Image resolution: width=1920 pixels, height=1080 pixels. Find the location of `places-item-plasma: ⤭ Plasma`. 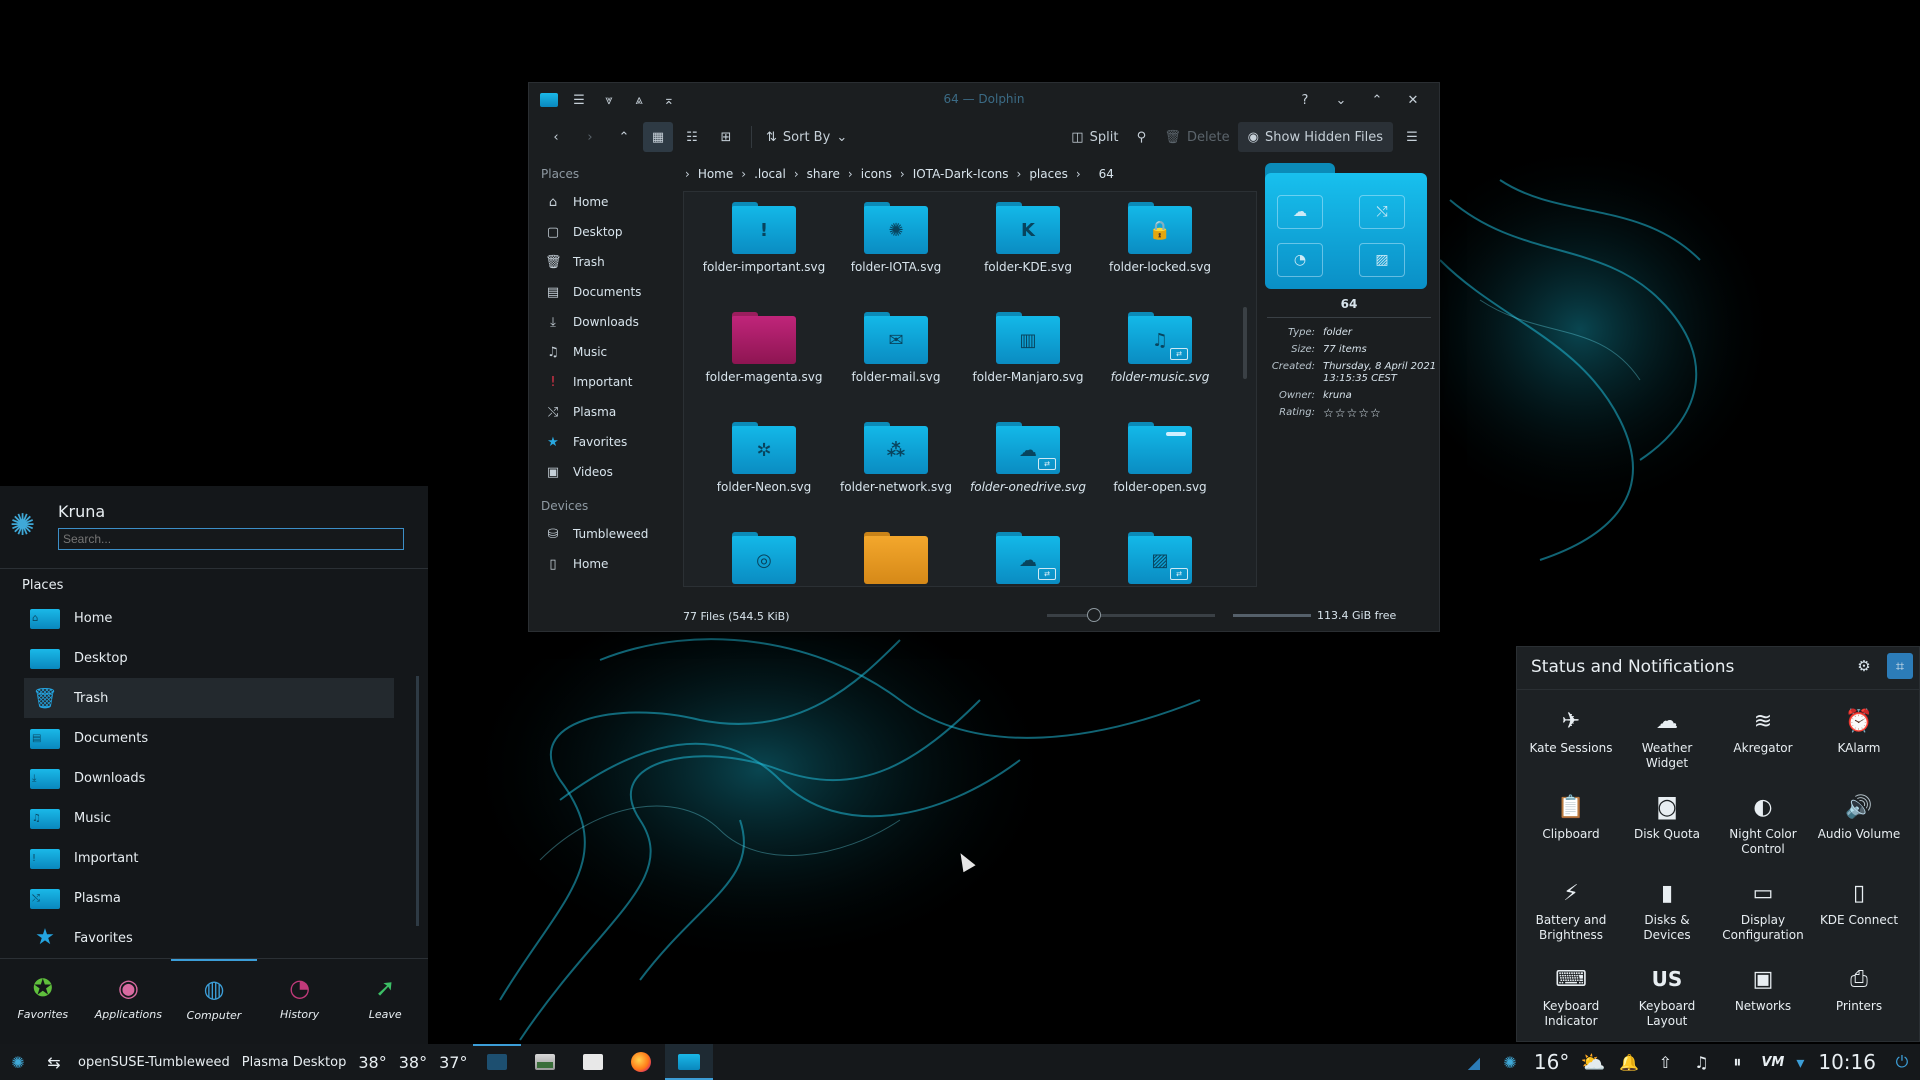

places-item-plasma: ⤭ Plasma is located at coordinates (605, 412).